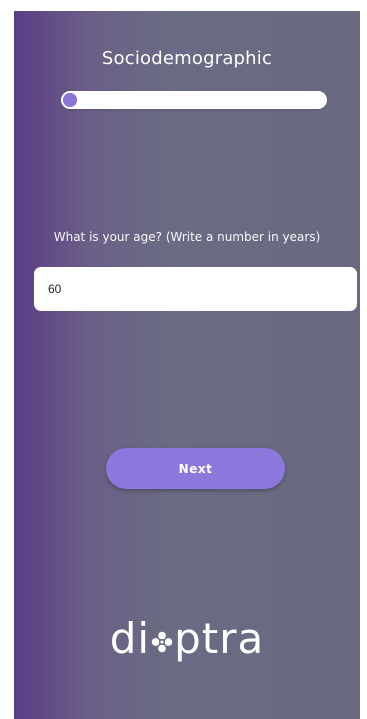 This screenshot has height=719, width=367. Describe the element at coordinates (195, 289) in the screenshot. I see `age-input` at that location.